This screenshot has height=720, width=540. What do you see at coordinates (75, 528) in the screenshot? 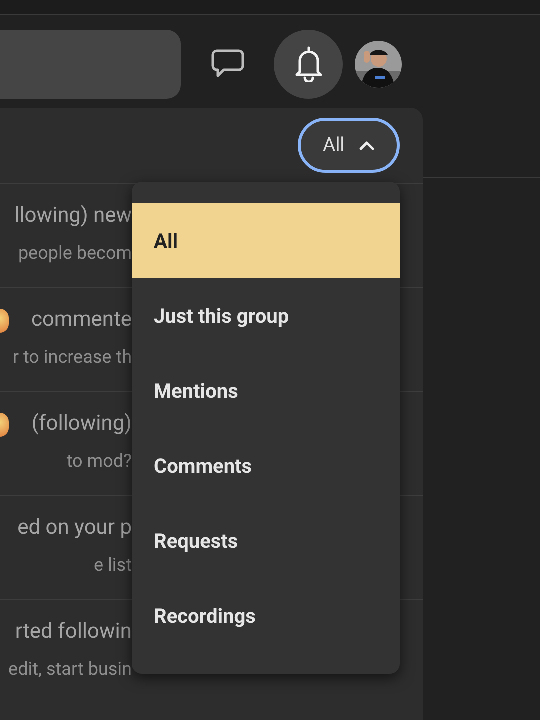
I see `notification-title: ed on your p` at bounding box center [75, 528].